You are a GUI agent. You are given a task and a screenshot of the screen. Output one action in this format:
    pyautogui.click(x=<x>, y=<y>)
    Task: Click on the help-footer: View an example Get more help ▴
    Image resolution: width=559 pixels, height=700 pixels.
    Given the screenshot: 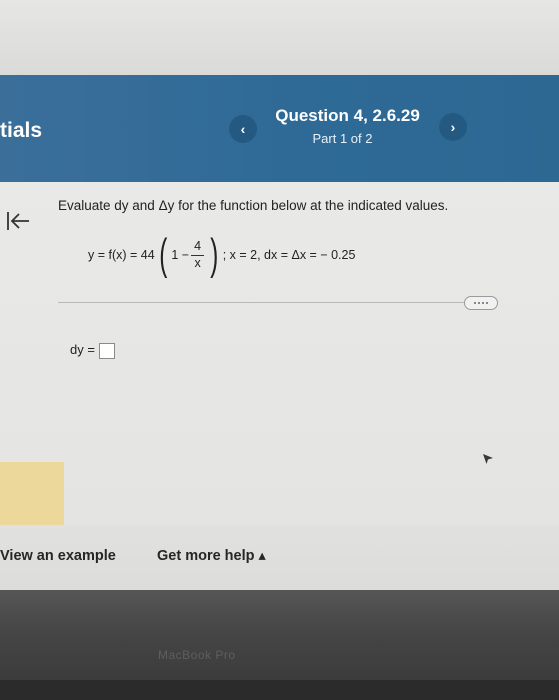 What is the action you would take?
    pyautogui.click(x=279, y=557)
    